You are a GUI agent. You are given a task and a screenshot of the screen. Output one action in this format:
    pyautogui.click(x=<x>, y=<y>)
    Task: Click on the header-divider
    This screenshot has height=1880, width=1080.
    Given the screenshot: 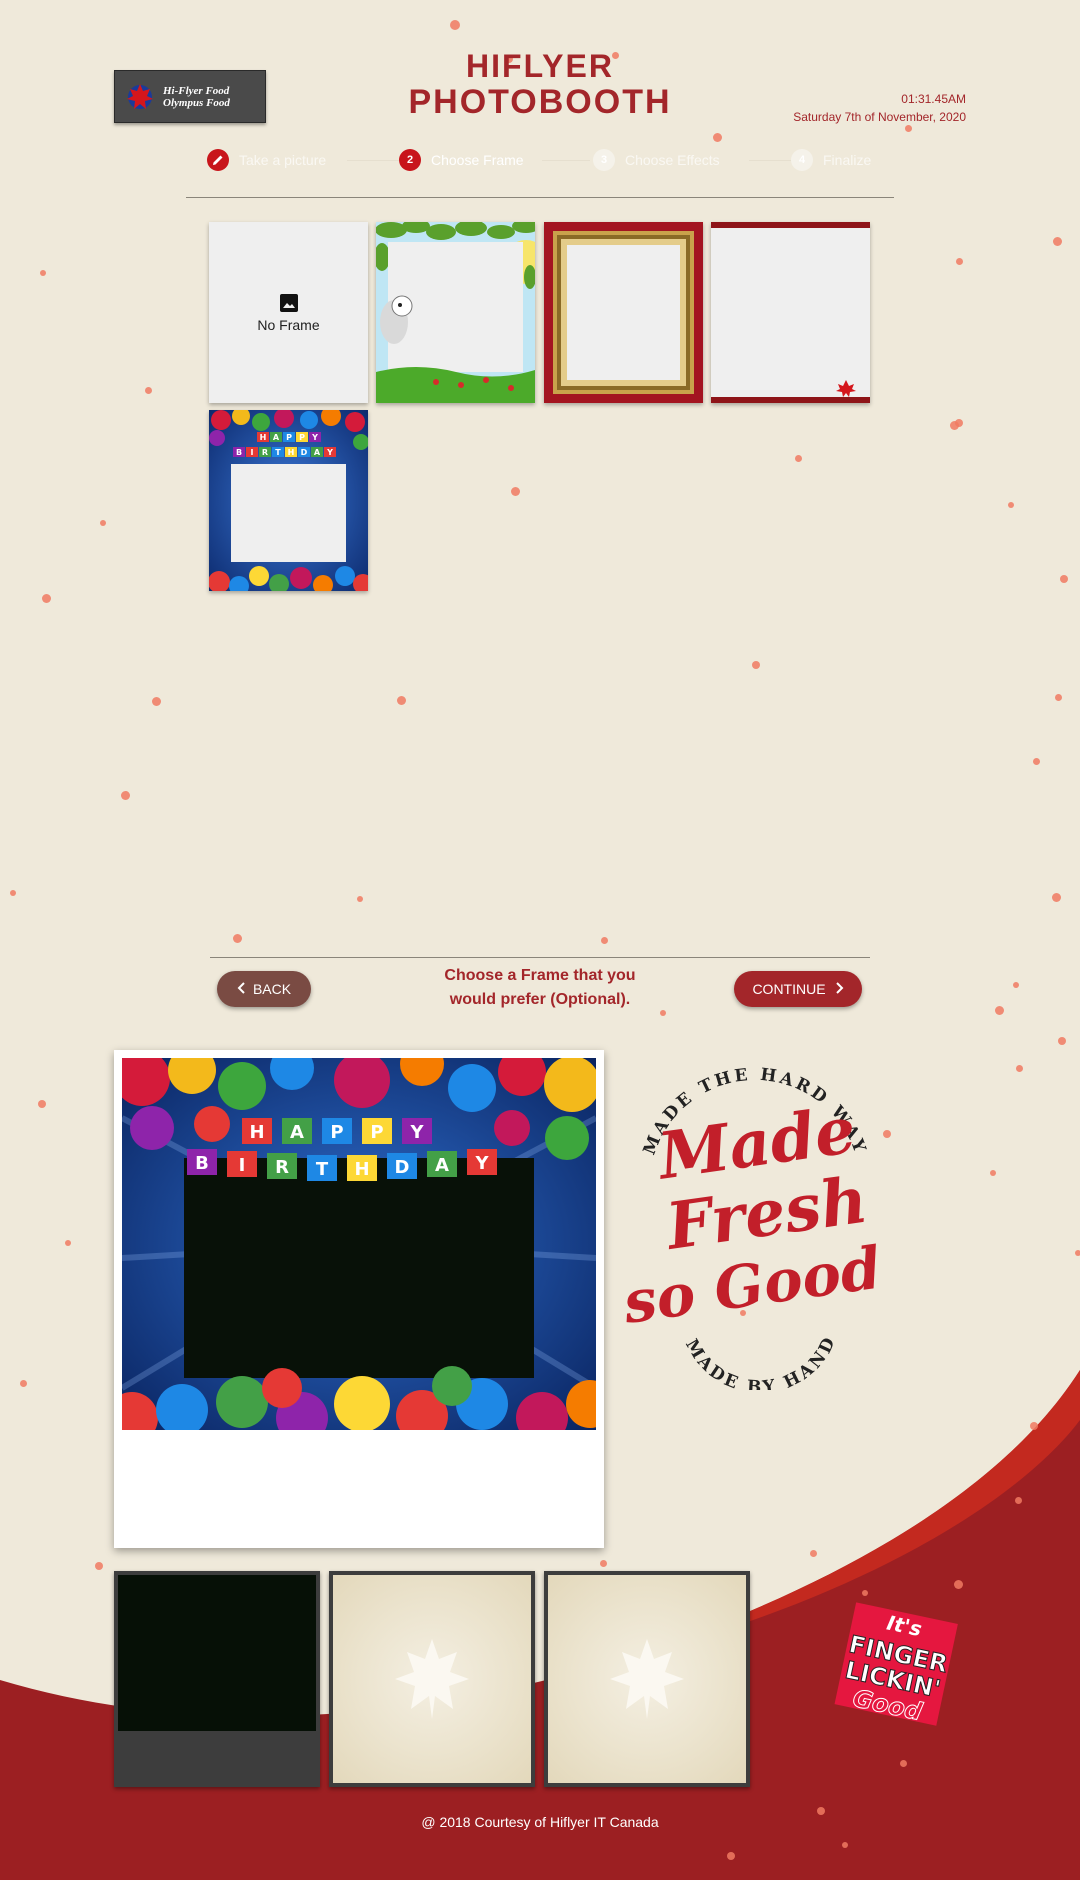 What is the action you would take?
    pyautogui.click(x=540, y=197)
    